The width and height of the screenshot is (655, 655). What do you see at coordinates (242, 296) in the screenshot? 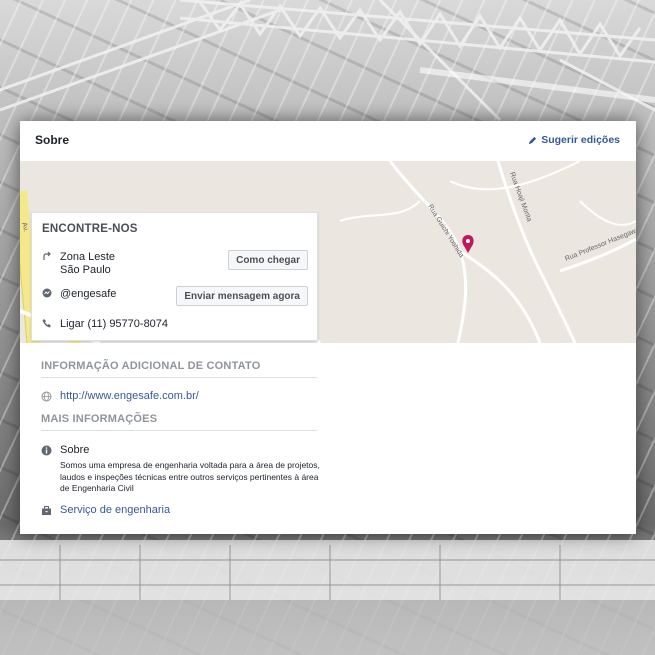
I see `send-message-button: Enviar mensagem agora` at bounding box center [242, 296].